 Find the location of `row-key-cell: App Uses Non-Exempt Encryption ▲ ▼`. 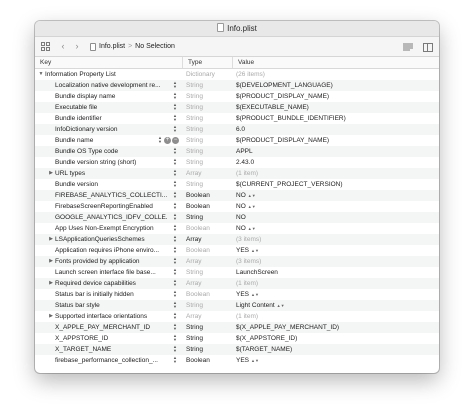

row-key-cell: App Uses Non-Exempt Encryption ▲ ▼ is located at coordinates (108, 228).